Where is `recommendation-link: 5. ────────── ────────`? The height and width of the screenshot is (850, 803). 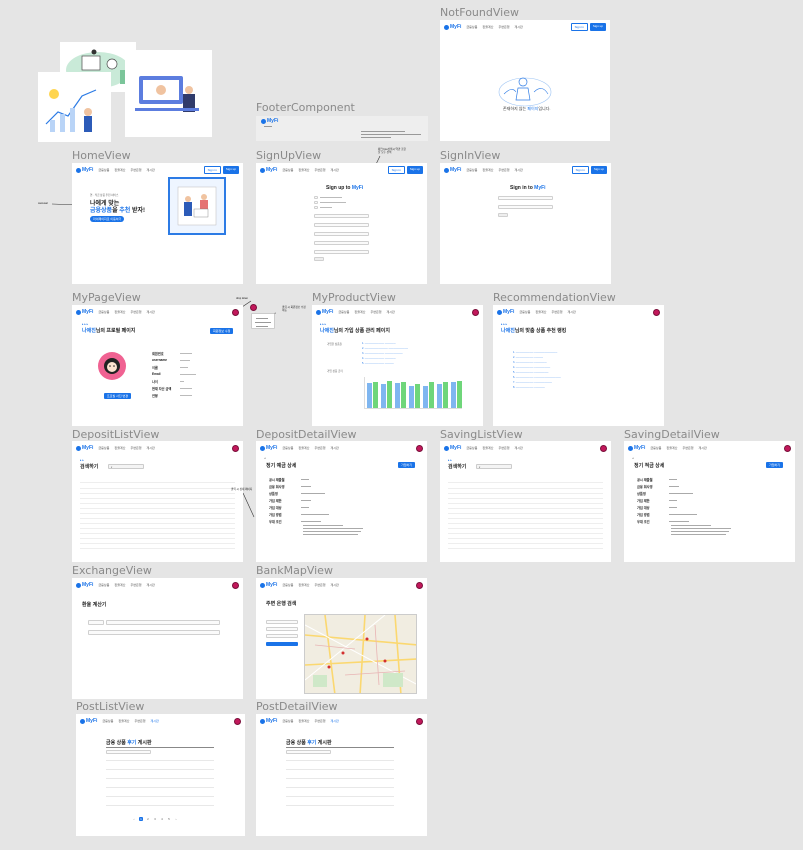 recommendation-link: 5. ────────── ──────── is located at coordinates (530, 372).